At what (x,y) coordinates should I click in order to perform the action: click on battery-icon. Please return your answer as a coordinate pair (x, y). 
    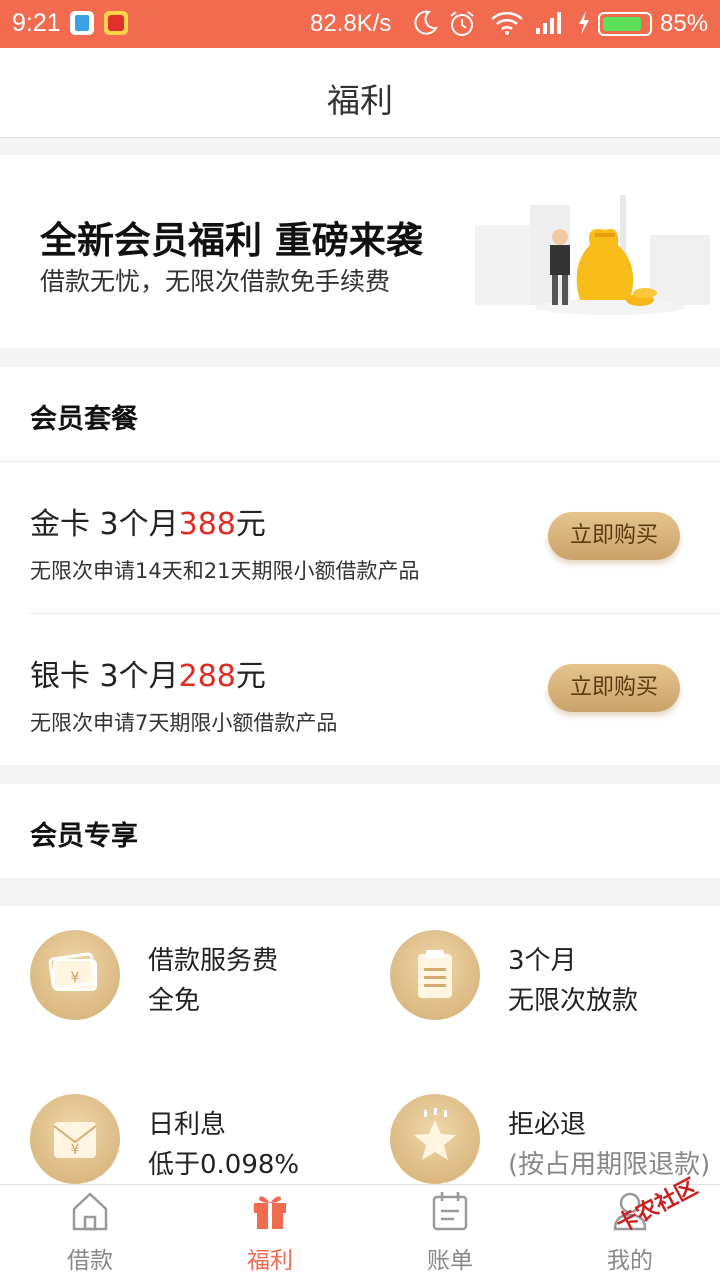
    Looking at the image, I should click on (625, 24).